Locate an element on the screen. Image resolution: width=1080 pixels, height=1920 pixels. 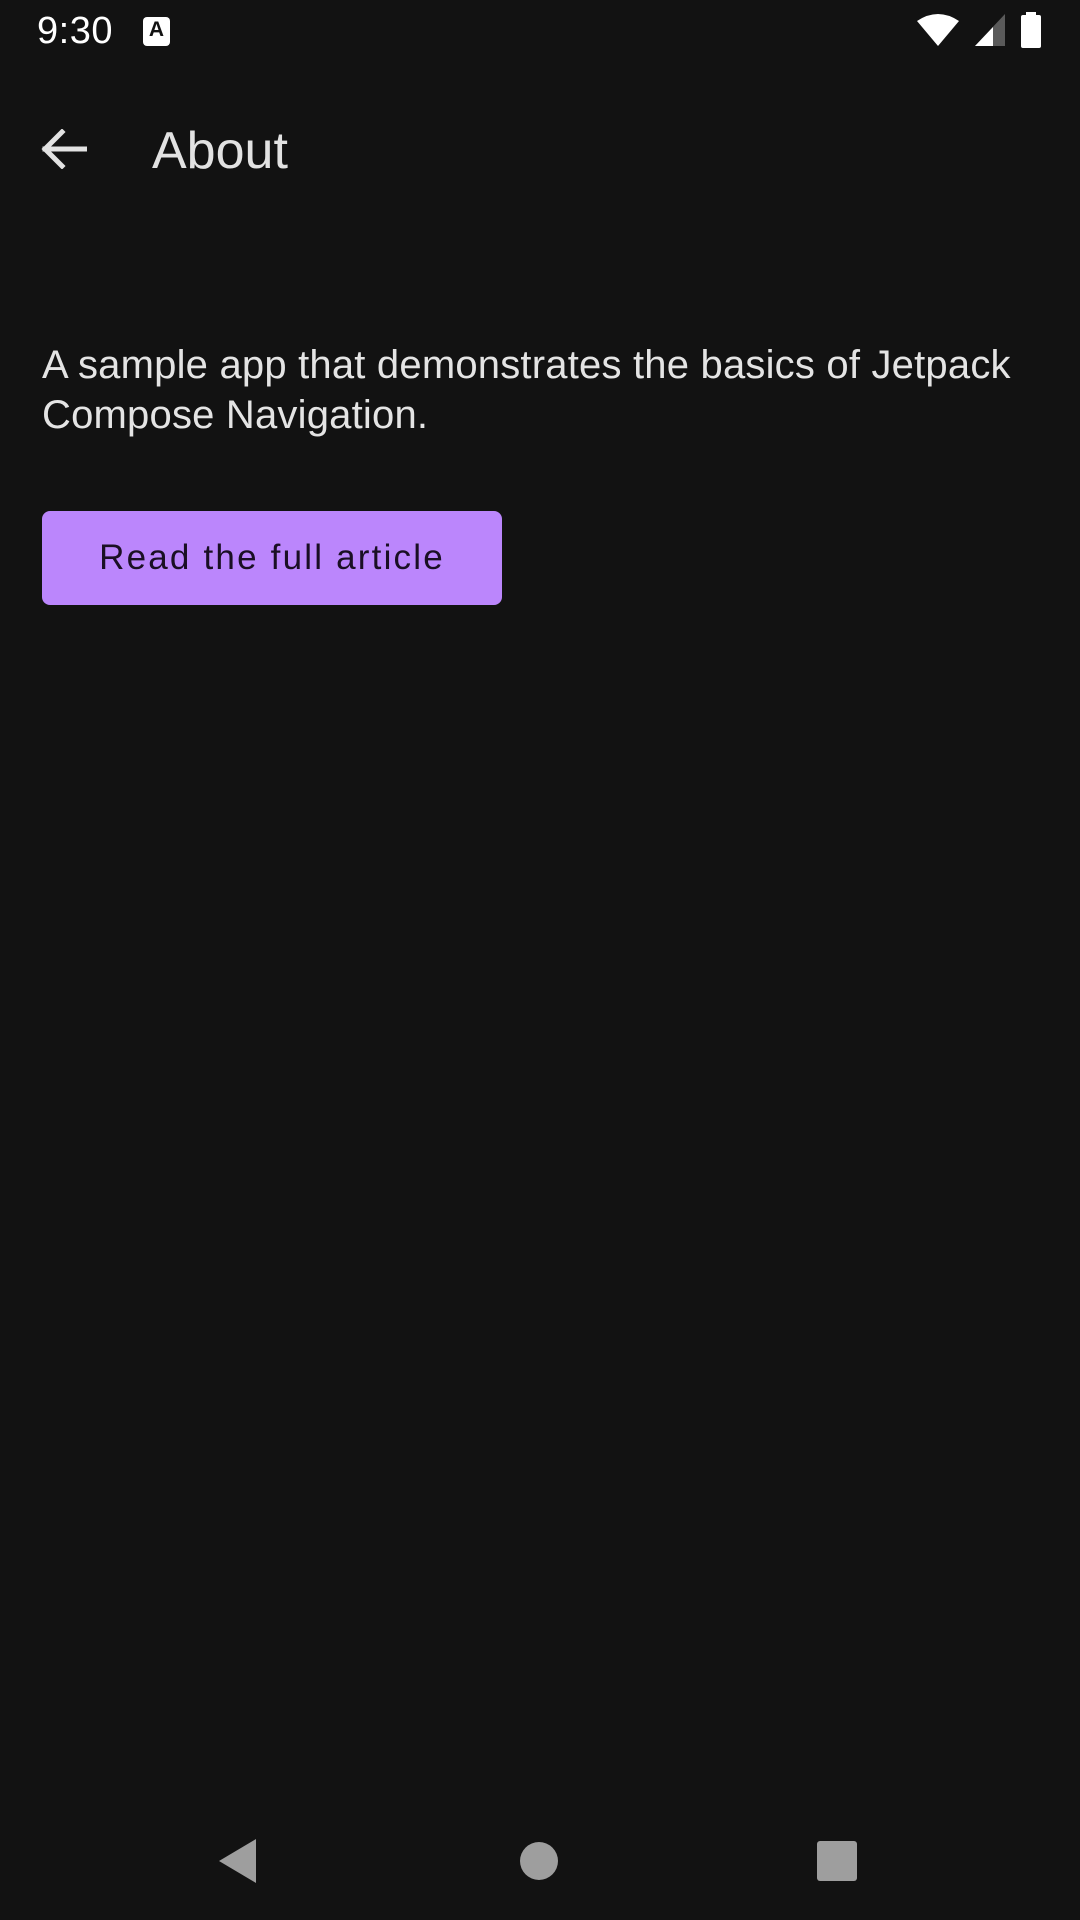
nav-back-button is located at coordinates (238, 1863).